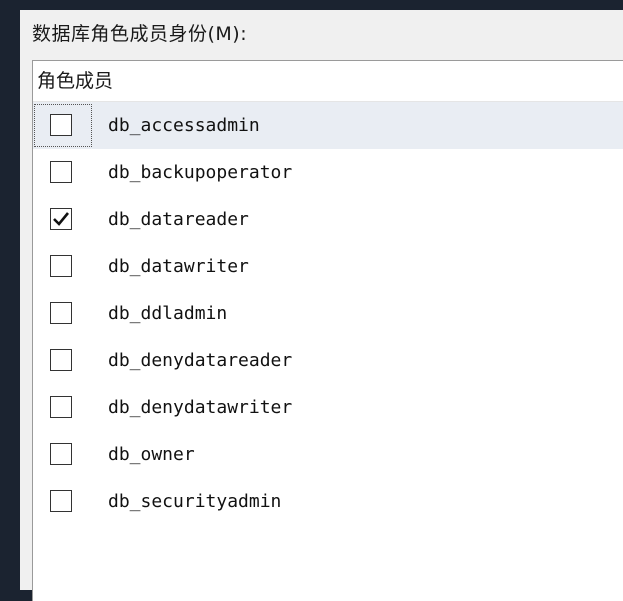  Describe the element at coordinates (328, 81) in the screenshot. I see `column-header-role-members: 角色成员` at that location.